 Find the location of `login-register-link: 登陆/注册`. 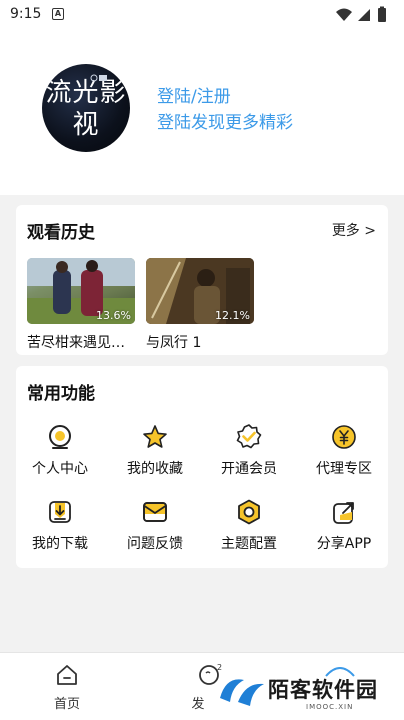

login-register-link: 登陆/注册 is located at coordinates (194, 94).